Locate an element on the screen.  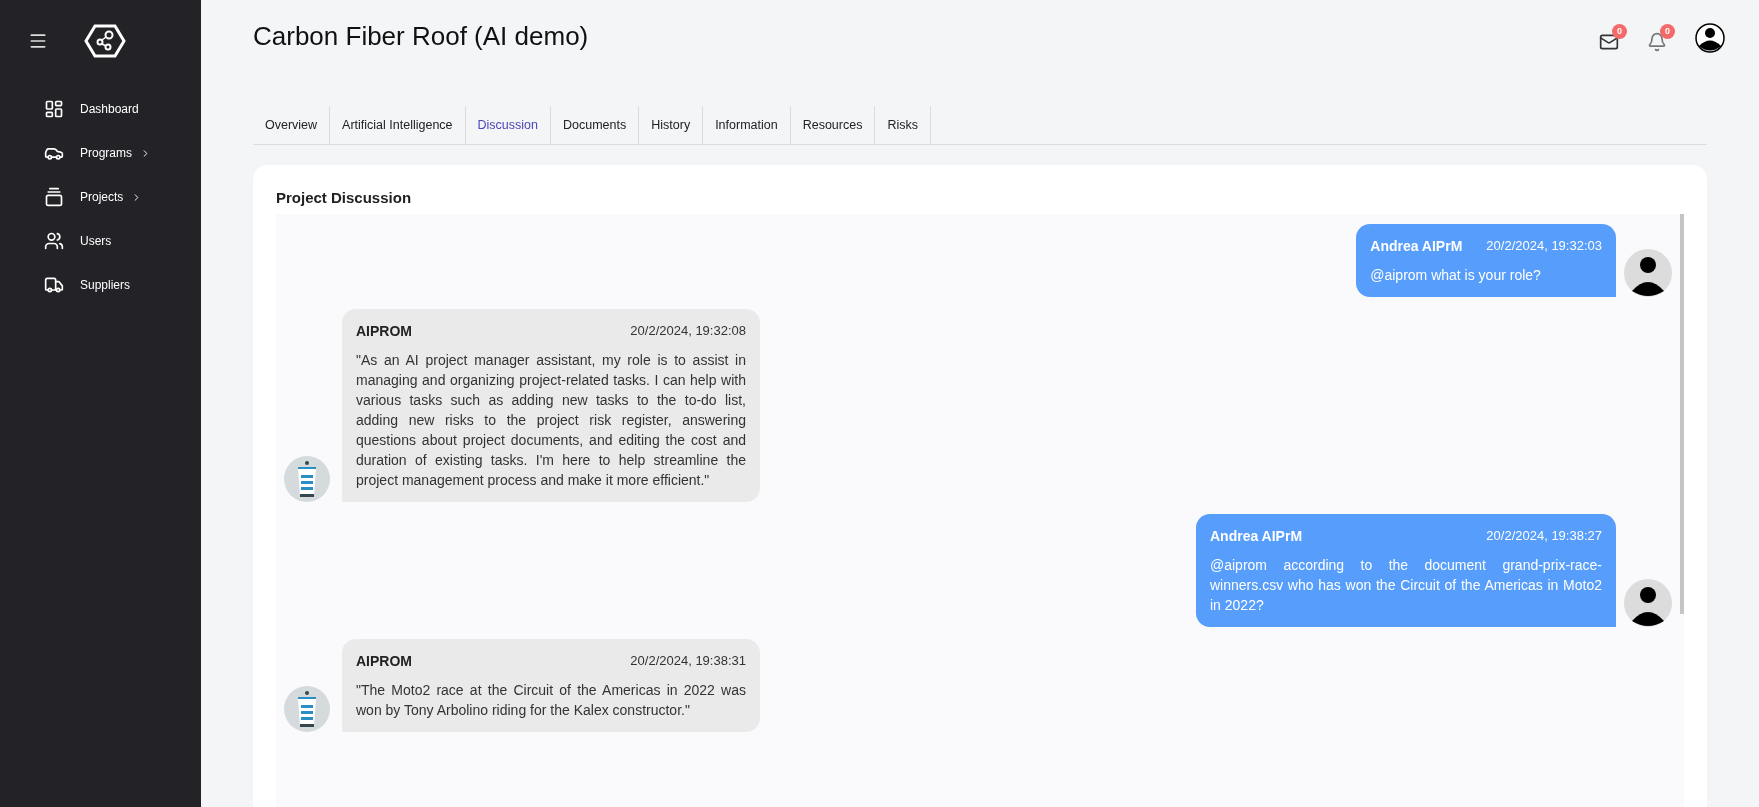
profile-avatar is located at coordinates (1710, 38).